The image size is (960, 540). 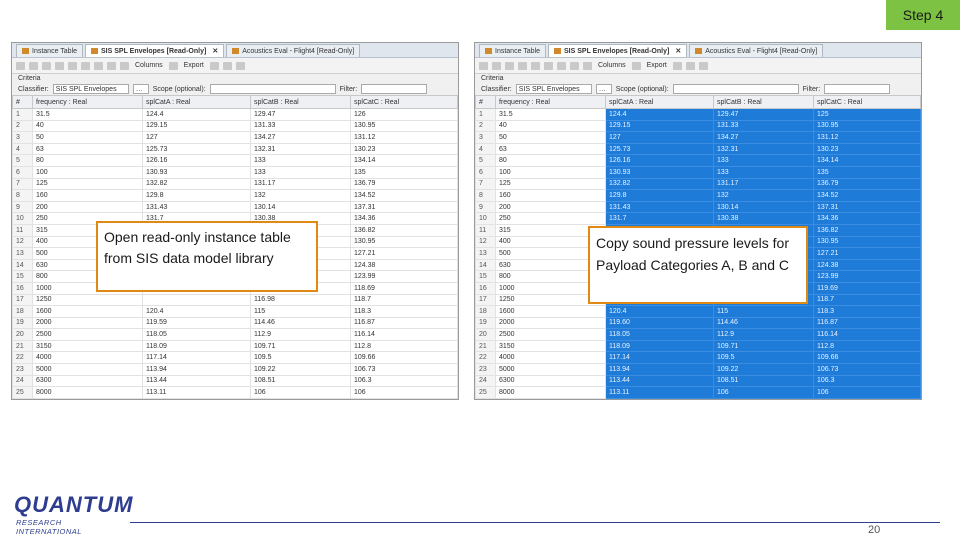 What do you see at coordinates (227, 65) in the screenshot?
I see `refresh-icon` at bounding box center [227, 65].